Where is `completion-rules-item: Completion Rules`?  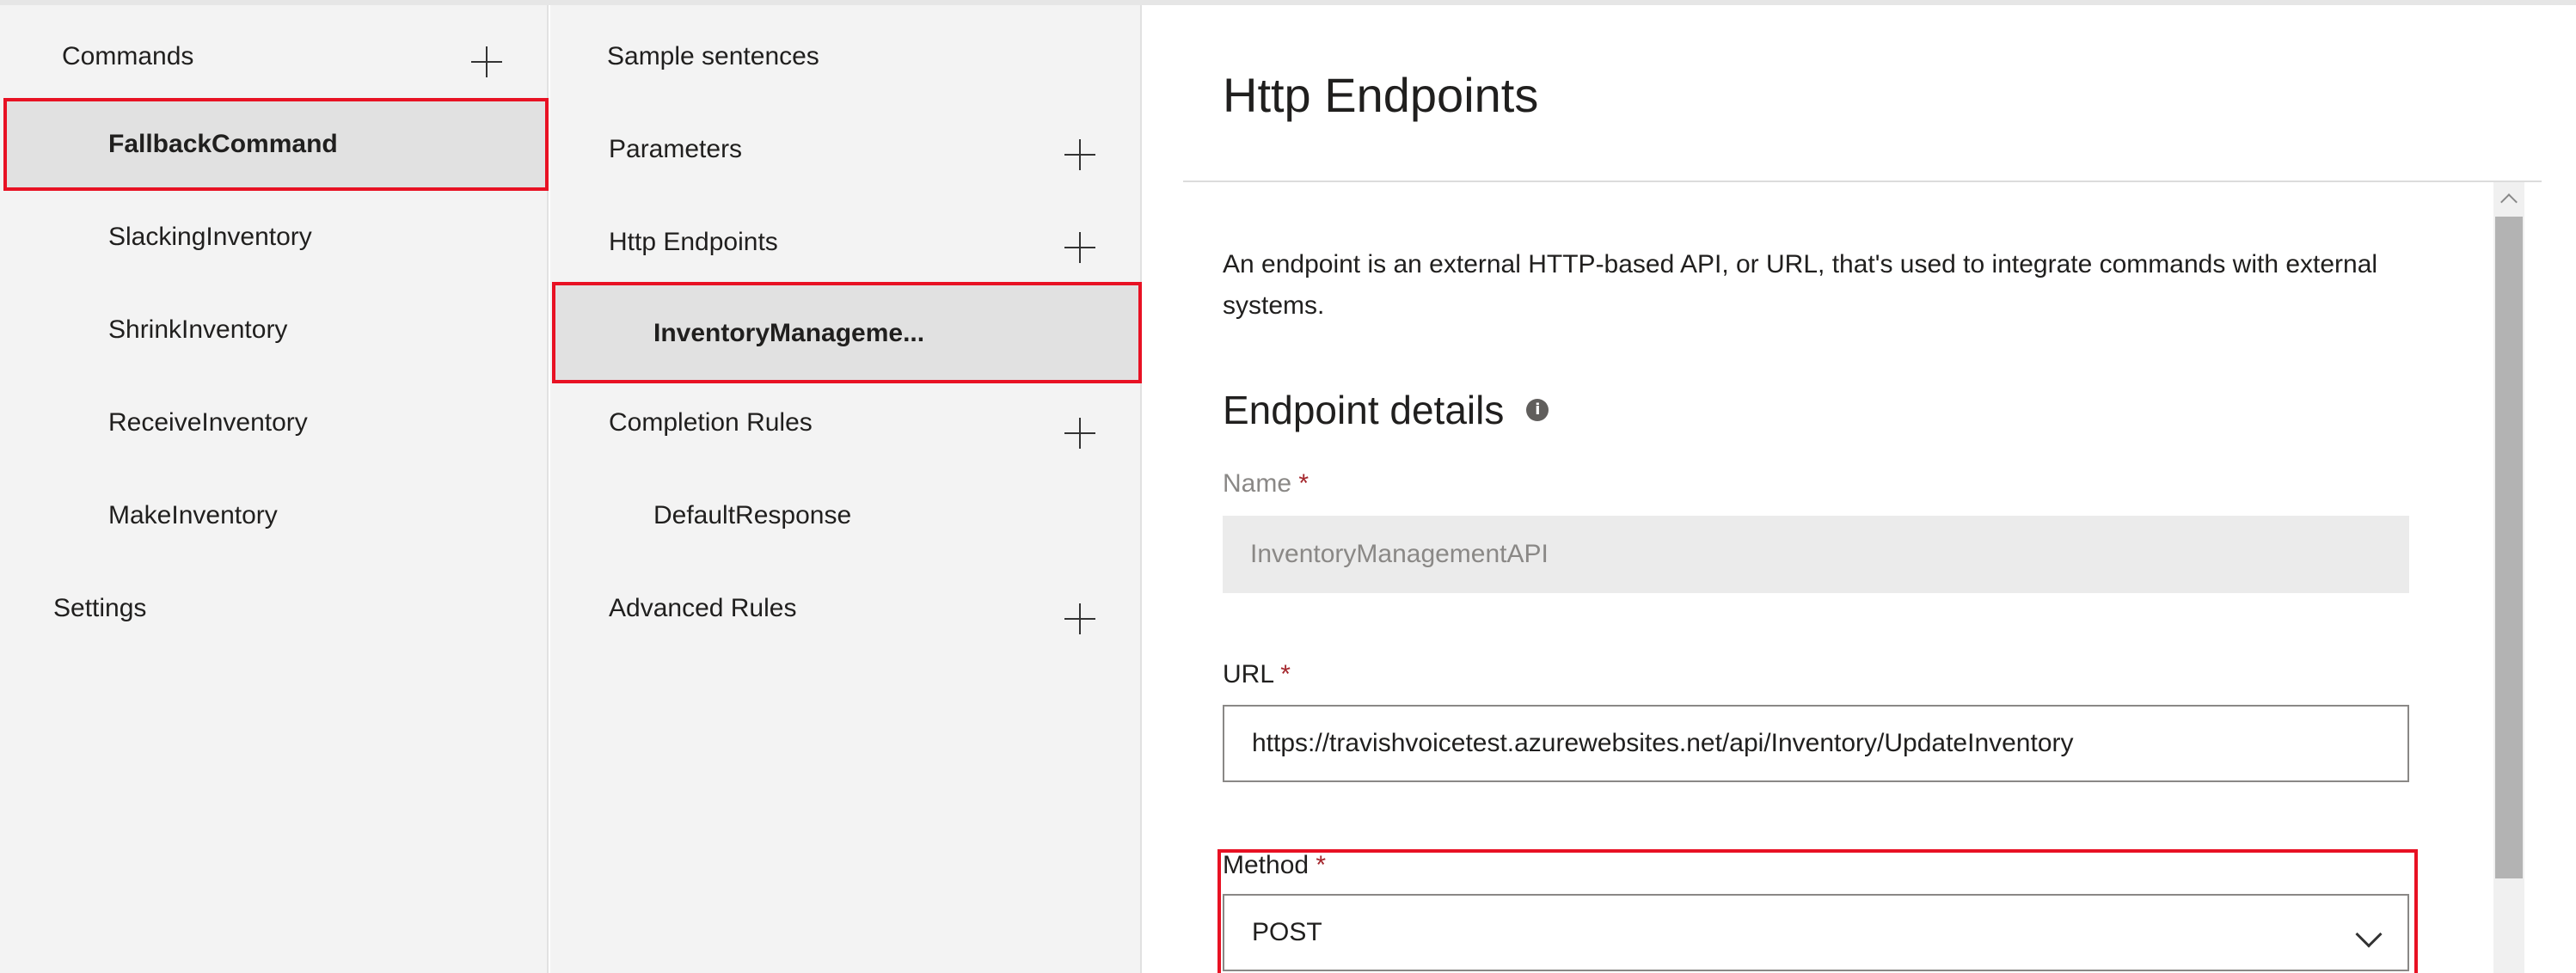 completion-rules-item: Completion Rules is located at coordinates (711, 423).